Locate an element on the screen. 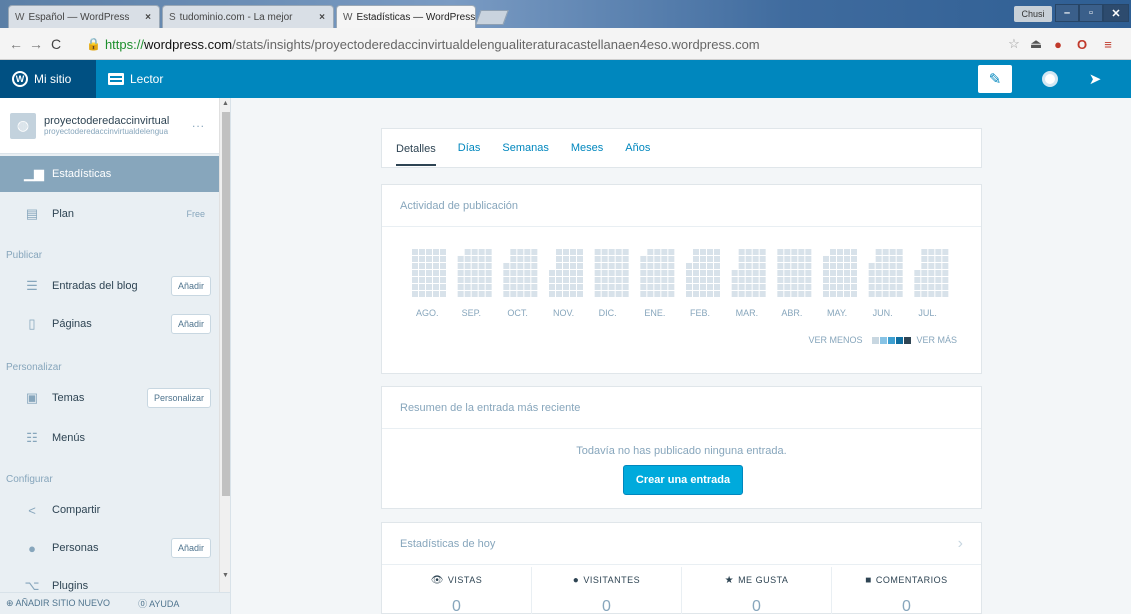 The image size is (1131, 614). back-arrow-icon: ← is located at coordinates (16, 44).